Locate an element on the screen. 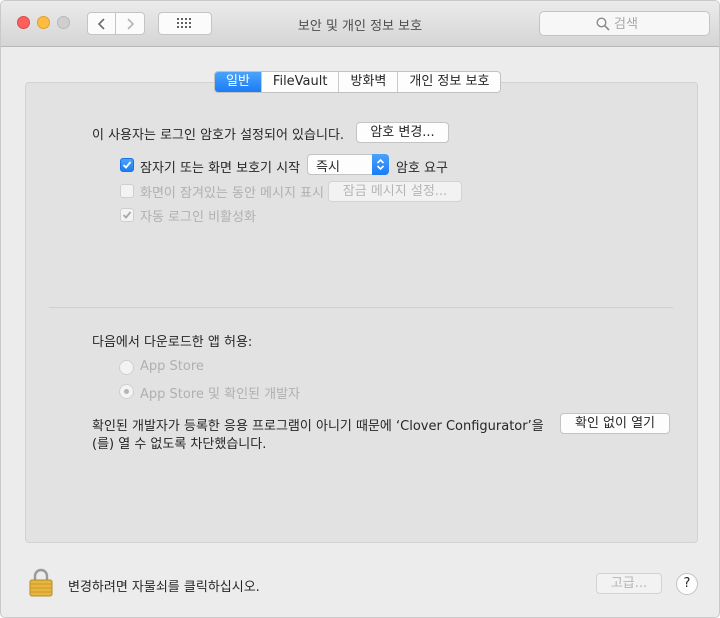 The height and width of the screenshot is (618, 720). allow-apps-heading: 다음에서 다운로드한 앱 허용: is located at coordinates (172, 342).